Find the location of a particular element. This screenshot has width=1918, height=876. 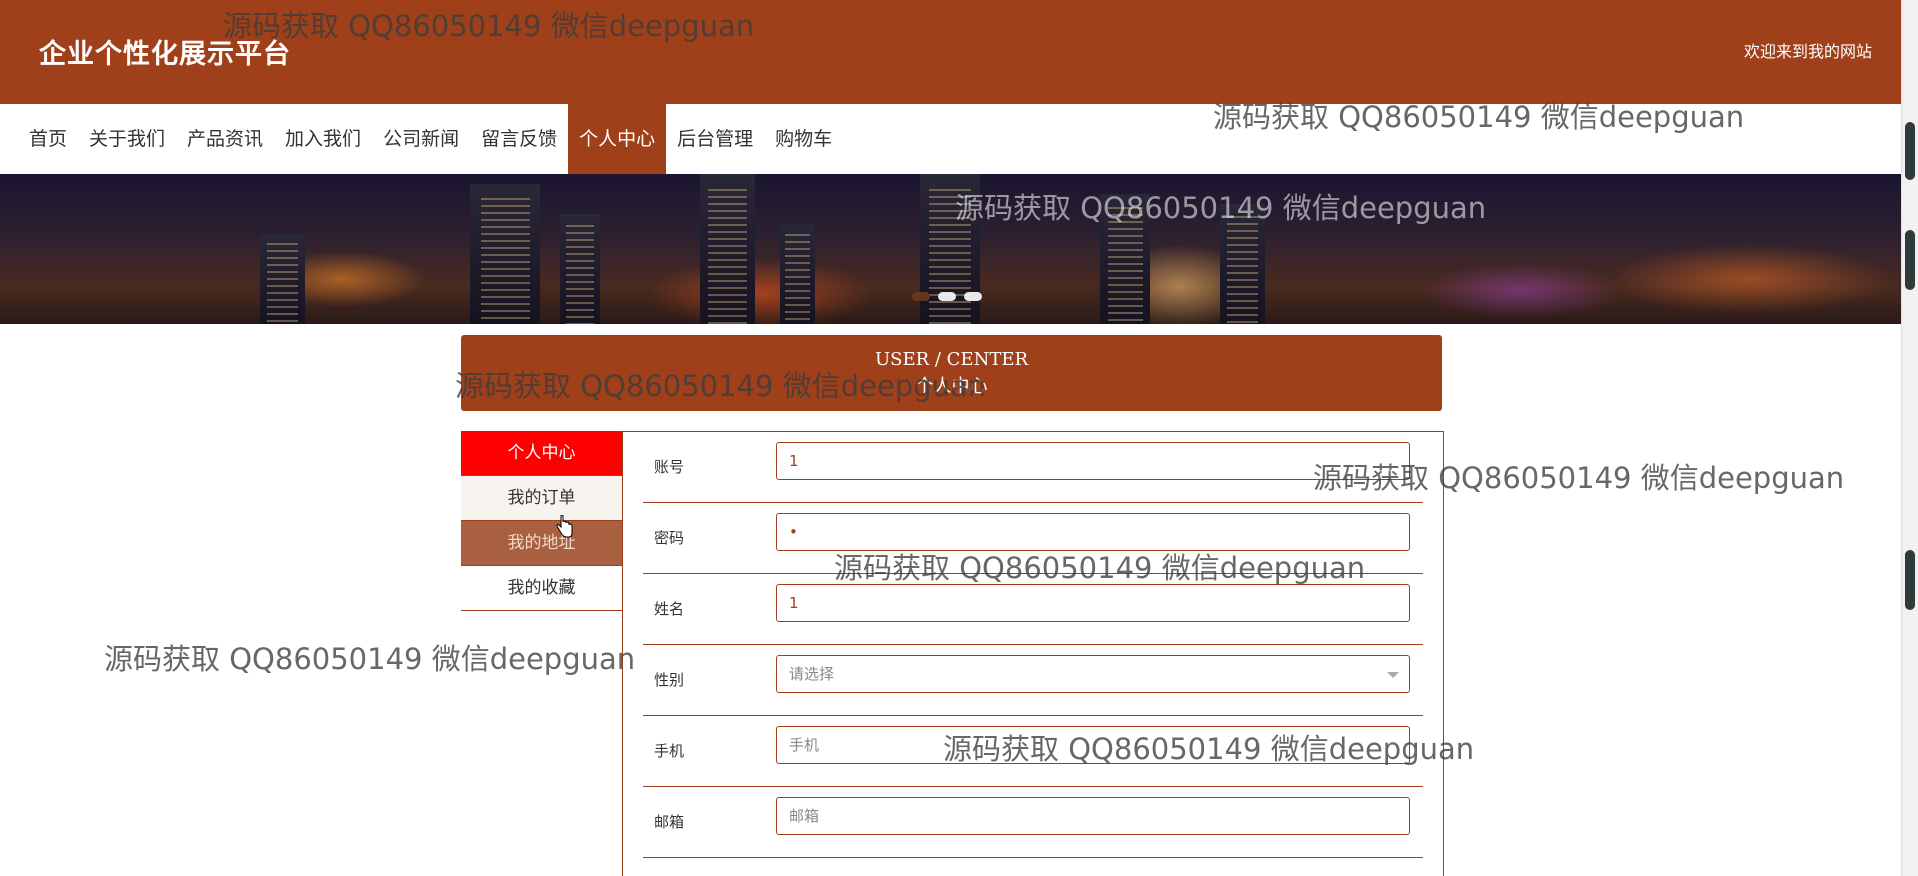

user-center-title-cn: 个人中心 is located at coordinates (951, 386).